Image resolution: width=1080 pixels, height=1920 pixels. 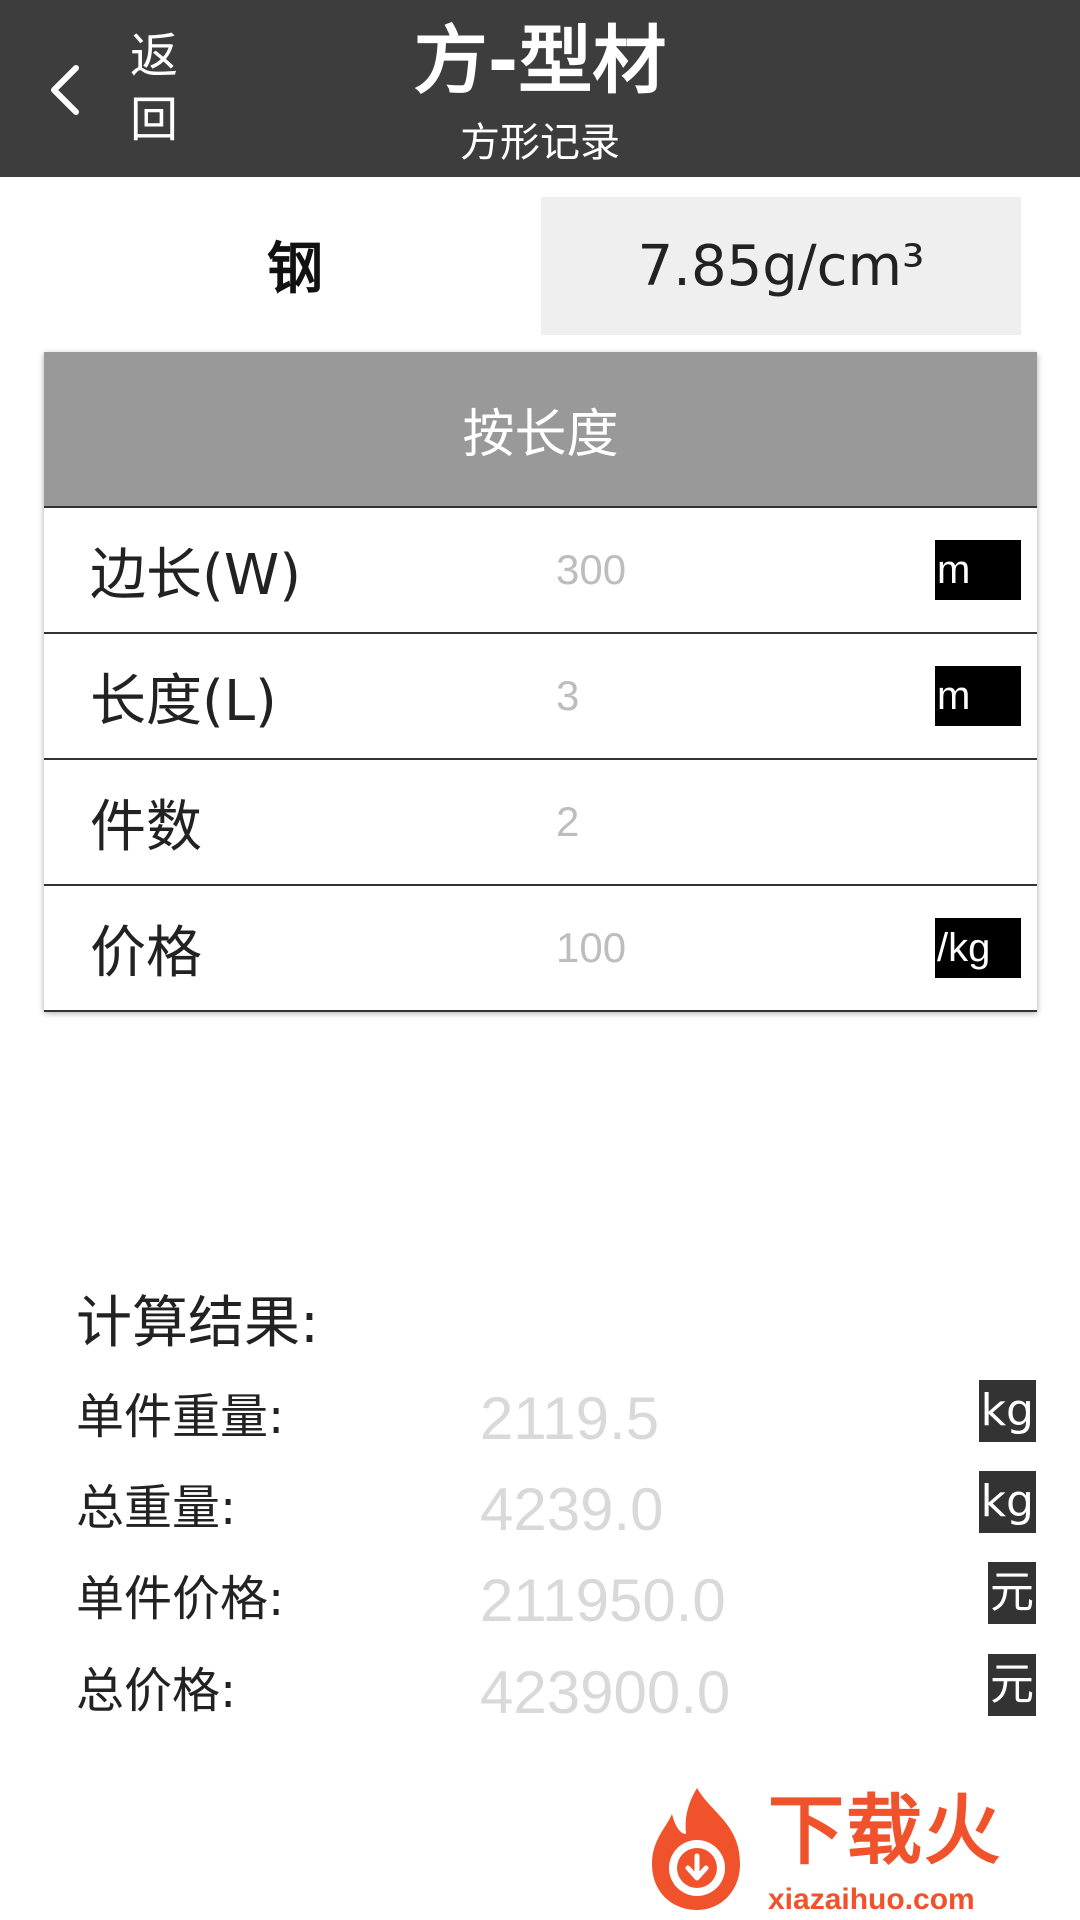 I want to click on count-label: 件数, so click(x=146, y=827).